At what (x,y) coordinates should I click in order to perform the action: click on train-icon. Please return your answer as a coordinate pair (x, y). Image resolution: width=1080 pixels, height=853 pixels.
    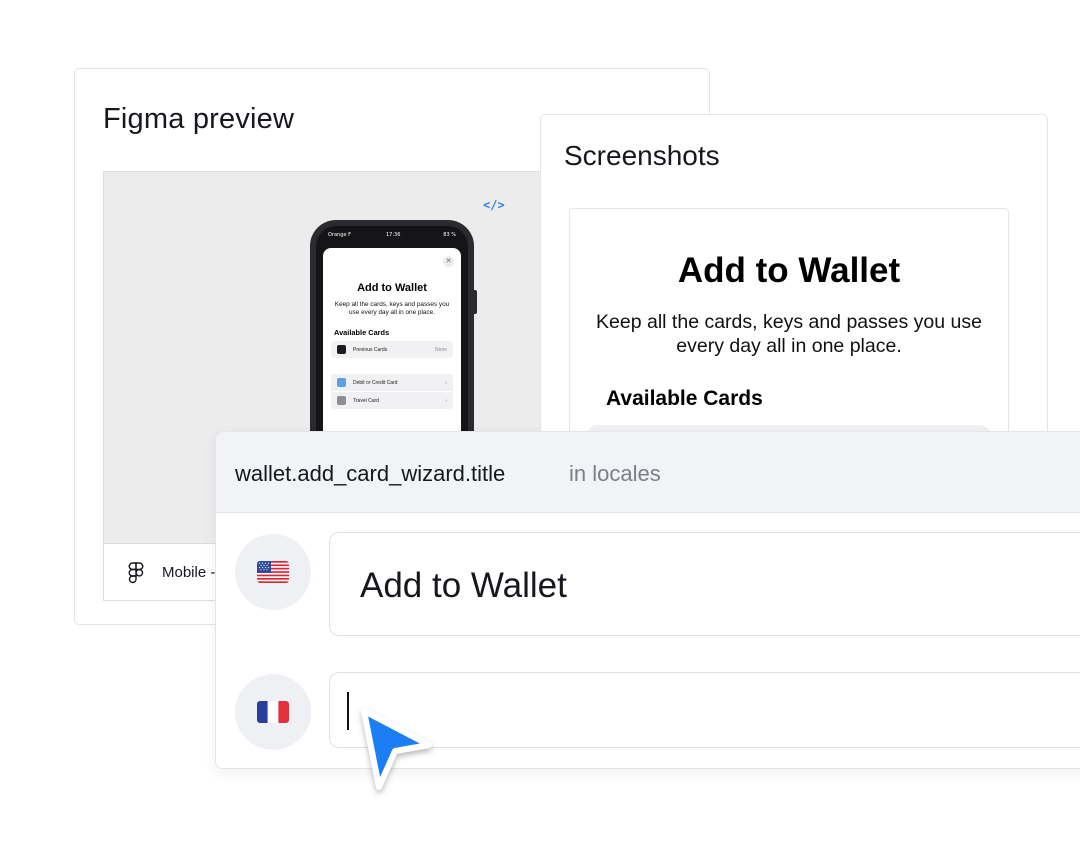
    Looking at the image, I should click on (341, 400).